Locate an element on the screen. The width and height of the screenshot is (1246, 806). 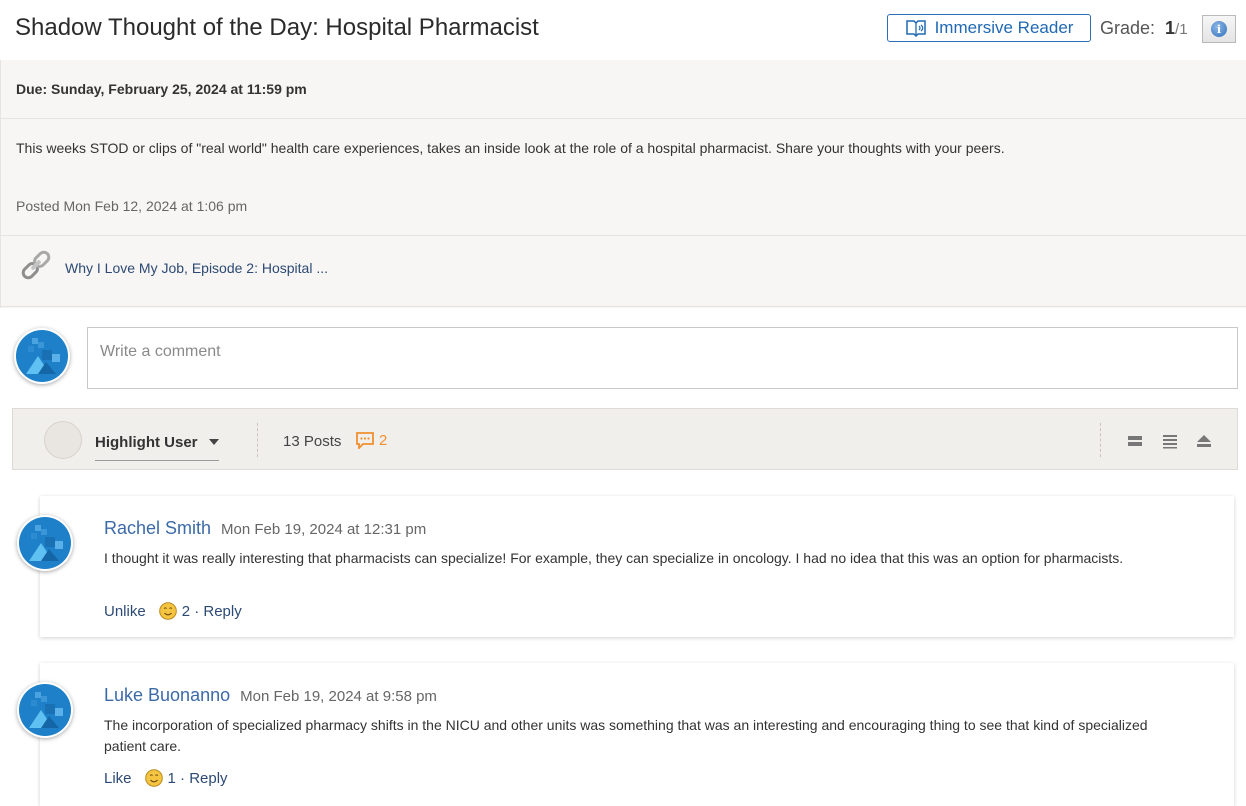
post-actions: Unlike 2 · Reply is located at coordinates (173, 611).